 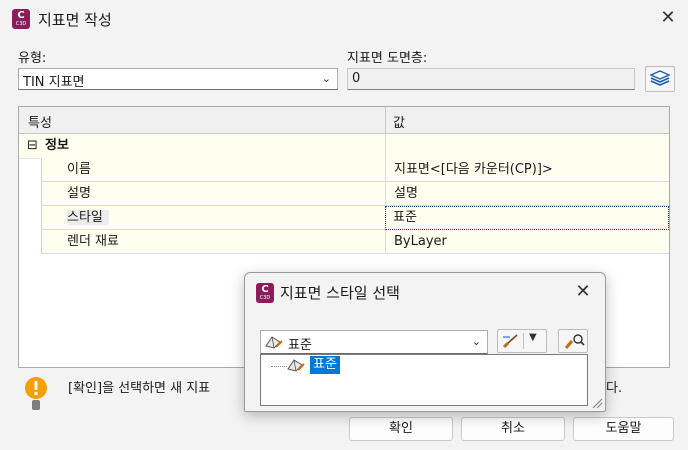 I want to click on property-name: 설명, so click(x=213, y=194).